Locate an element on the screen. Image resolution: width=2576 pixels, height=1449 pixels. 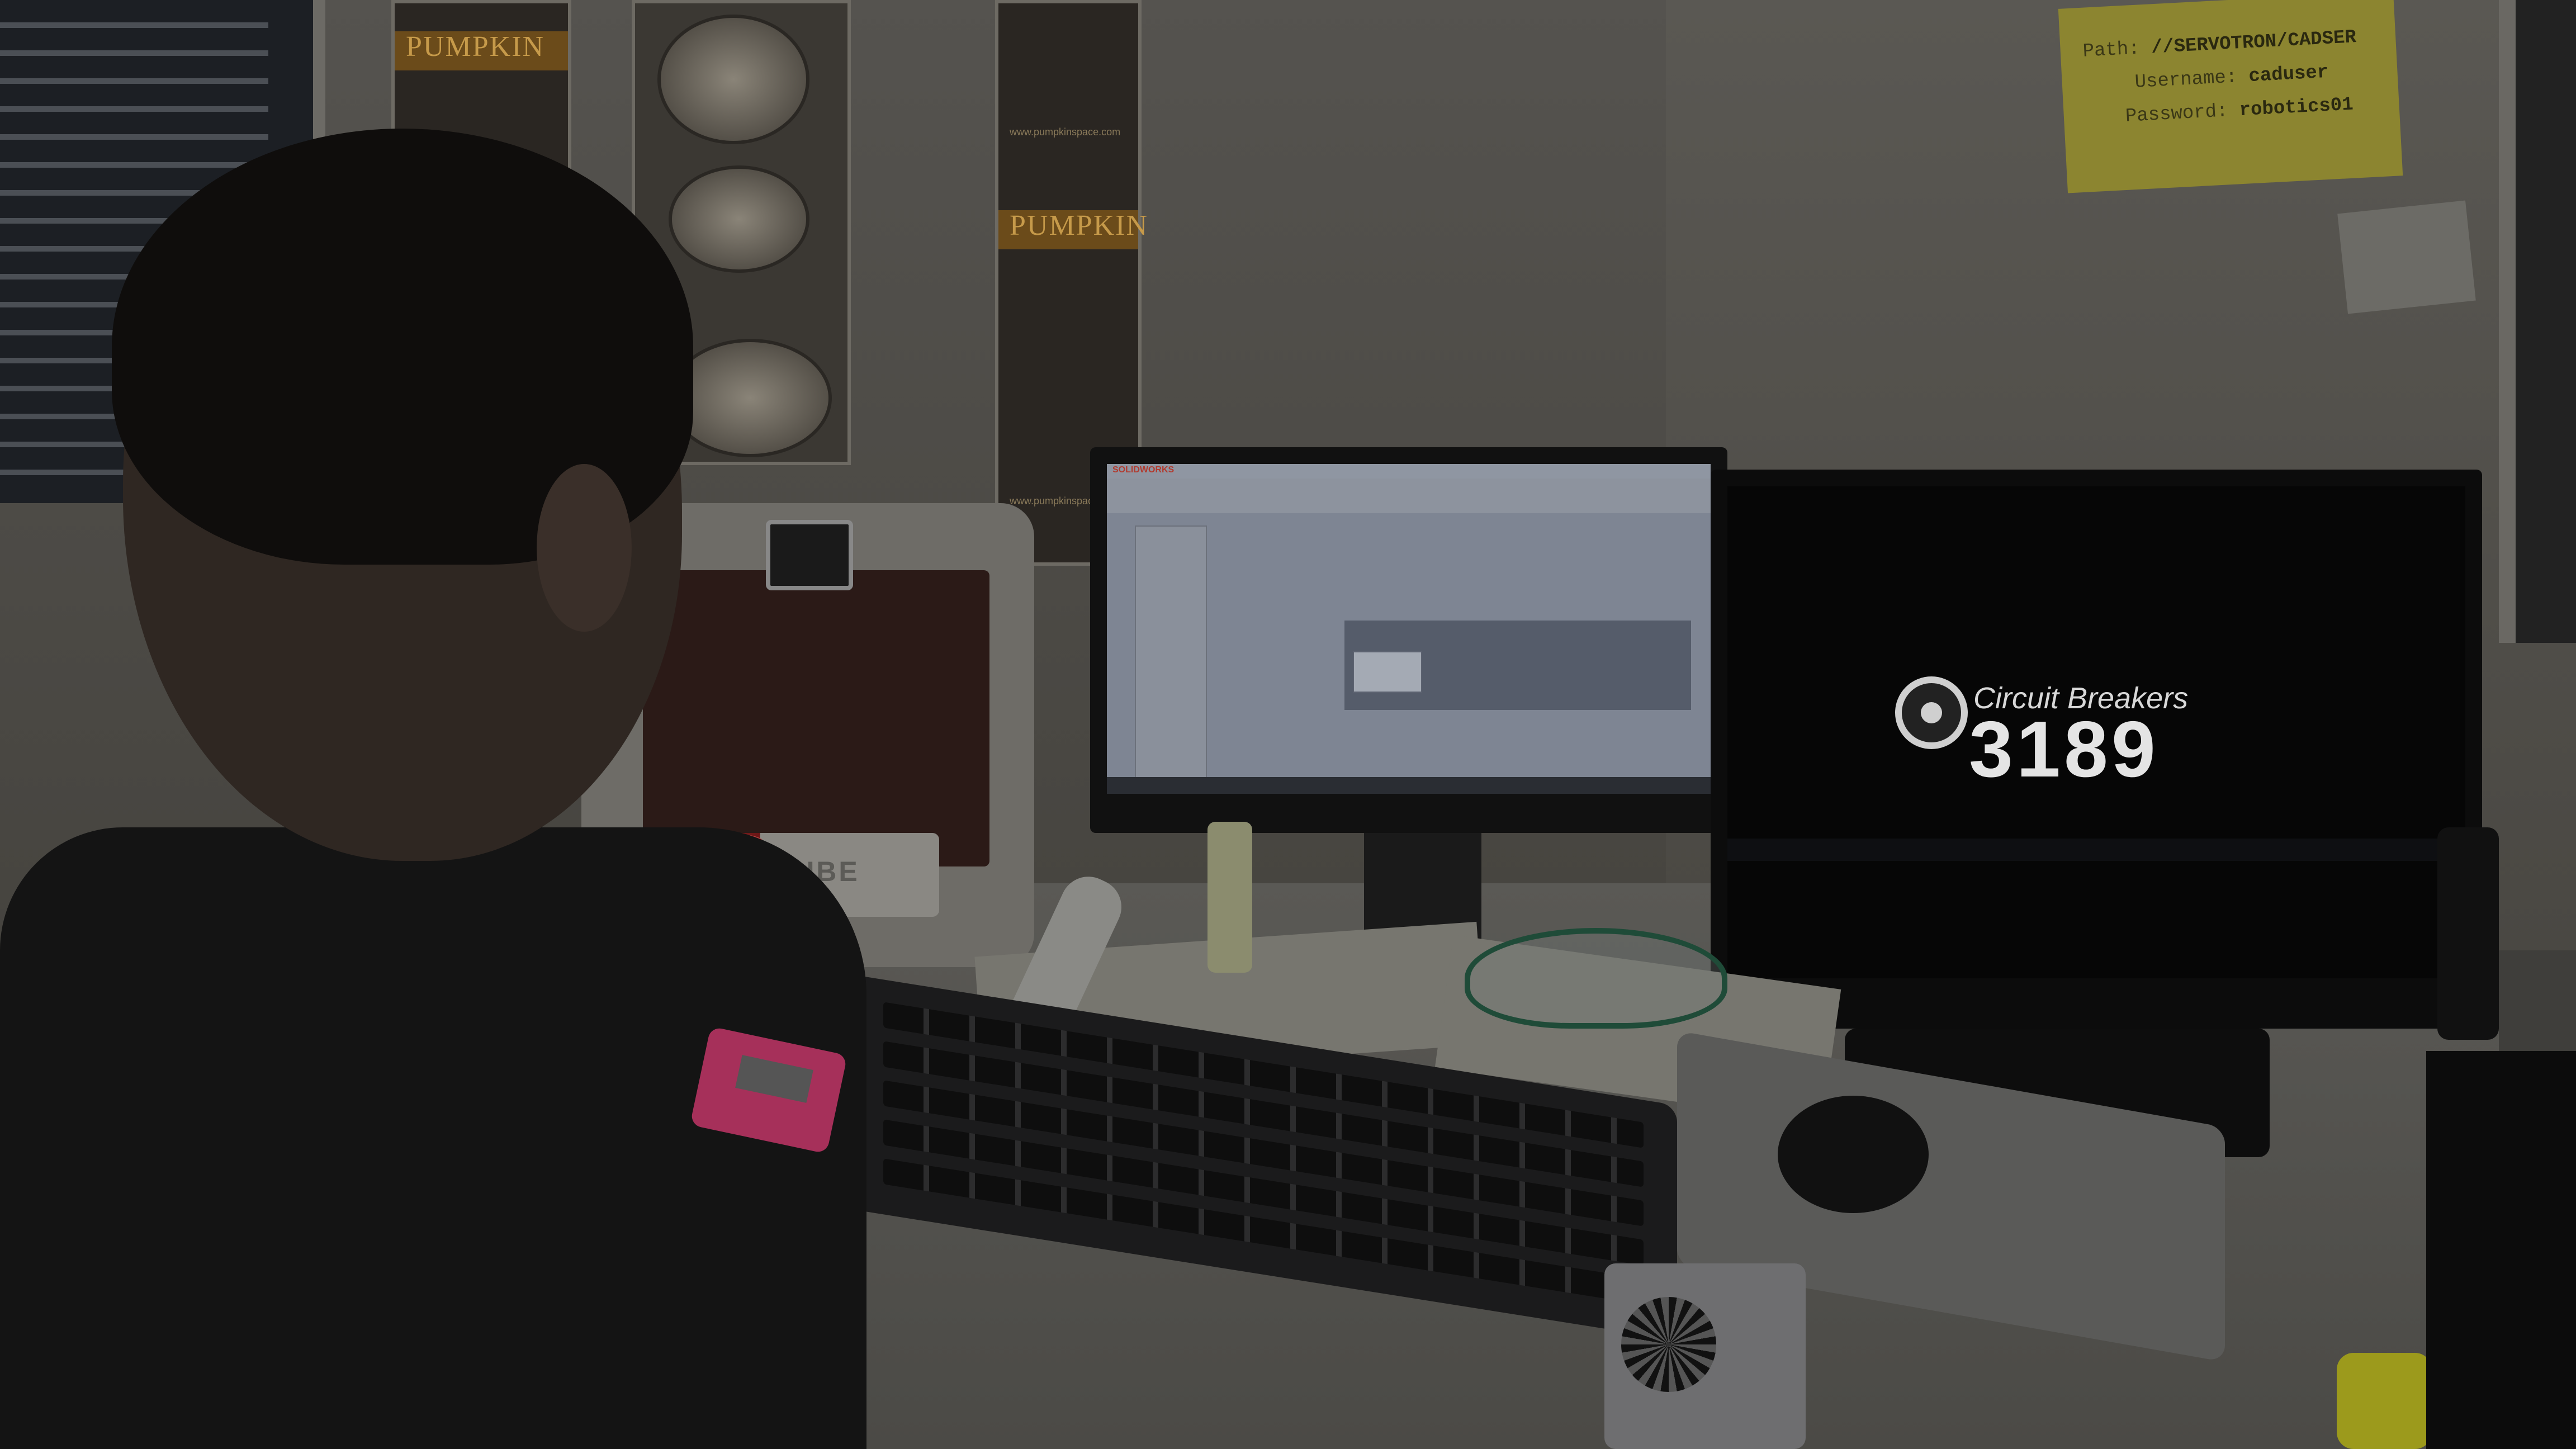
cad-app-title: SOLIDWORKS is located at coordinates (1143, 470).